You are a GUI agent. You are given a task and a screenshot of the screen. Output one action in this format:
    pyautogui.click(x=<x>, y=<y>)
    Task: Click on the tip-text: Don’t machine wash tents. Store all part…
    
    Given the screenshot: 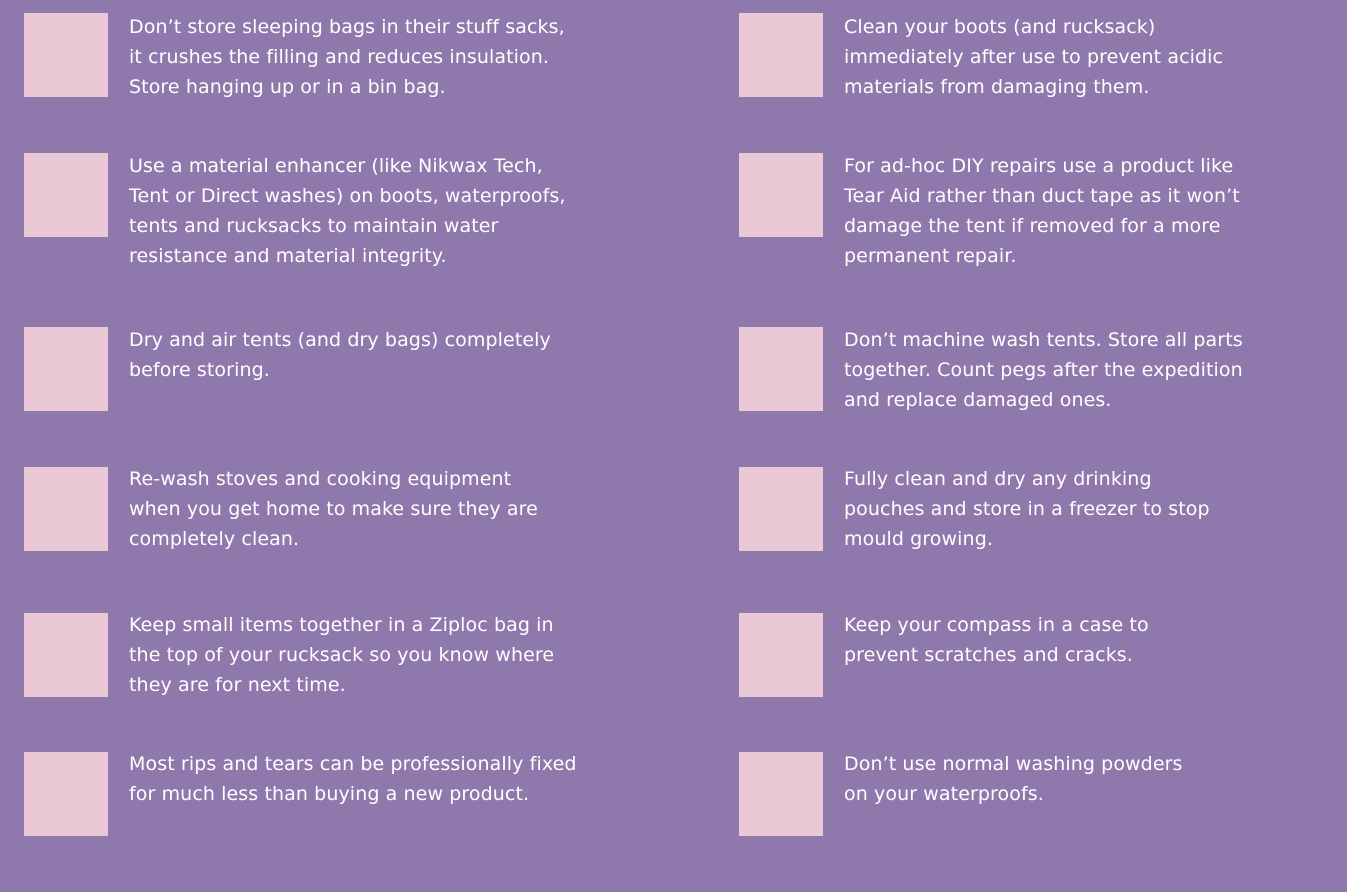 What is the action you would take?
    pyautogui.click(x=1043, y=370)
    